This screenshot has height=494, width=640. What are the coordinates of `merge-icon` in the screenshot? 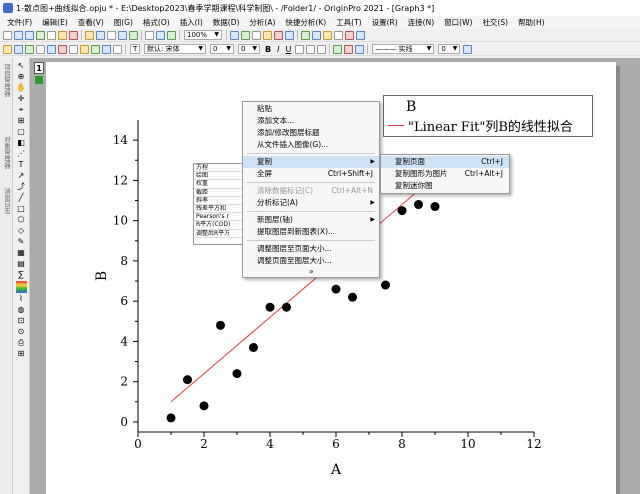 It's located at (40, 49).